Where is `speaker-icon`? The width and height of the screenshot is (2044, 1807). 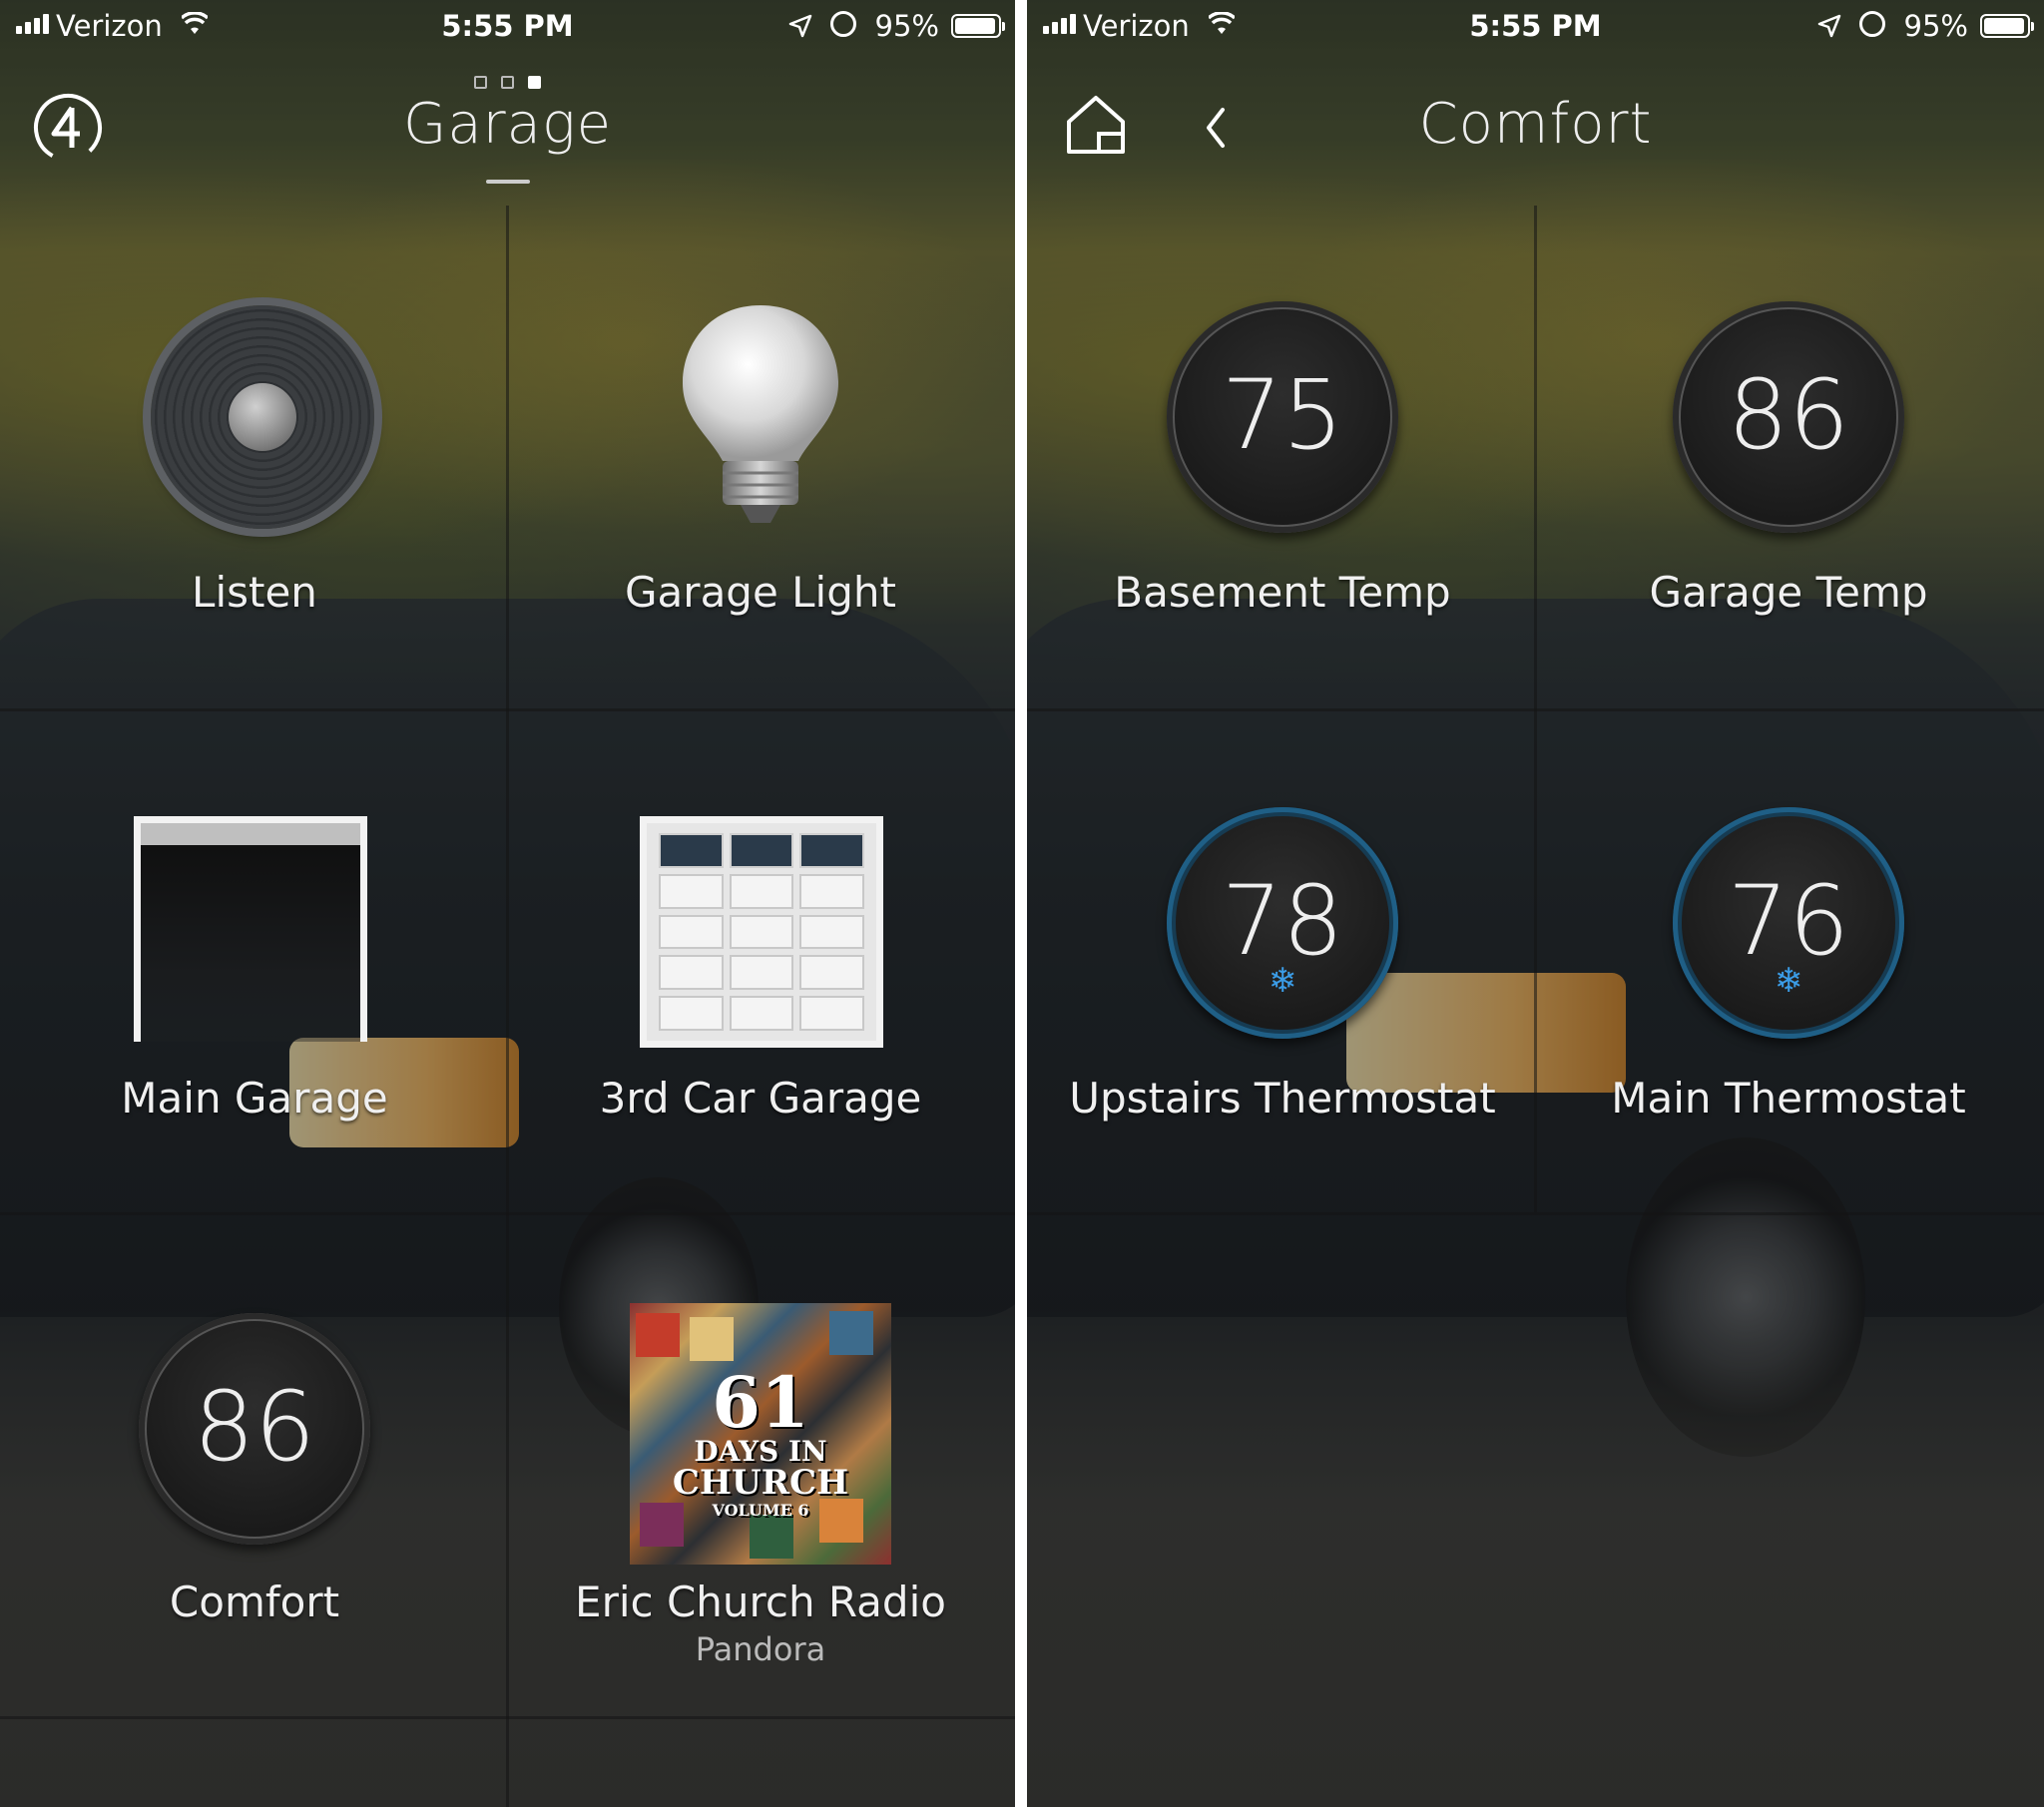 speaker-icon is located at coordinates (262, 417).